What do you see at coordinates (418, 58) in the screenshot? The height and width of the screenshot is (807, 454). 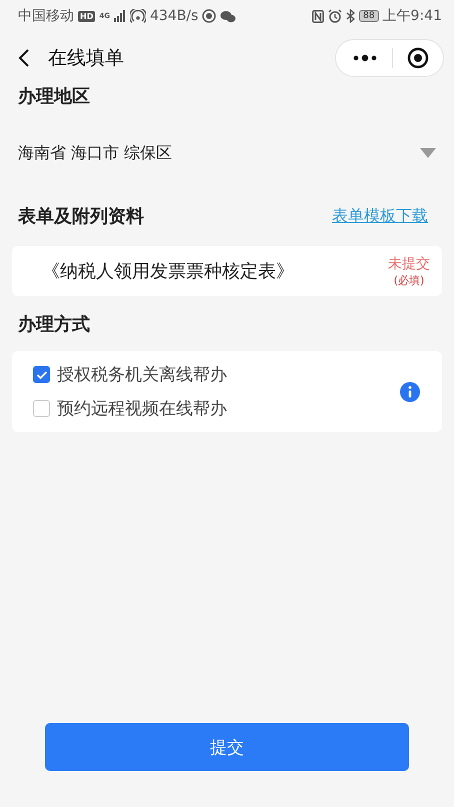 I see `close-icon` at bounding box center [418, 58].